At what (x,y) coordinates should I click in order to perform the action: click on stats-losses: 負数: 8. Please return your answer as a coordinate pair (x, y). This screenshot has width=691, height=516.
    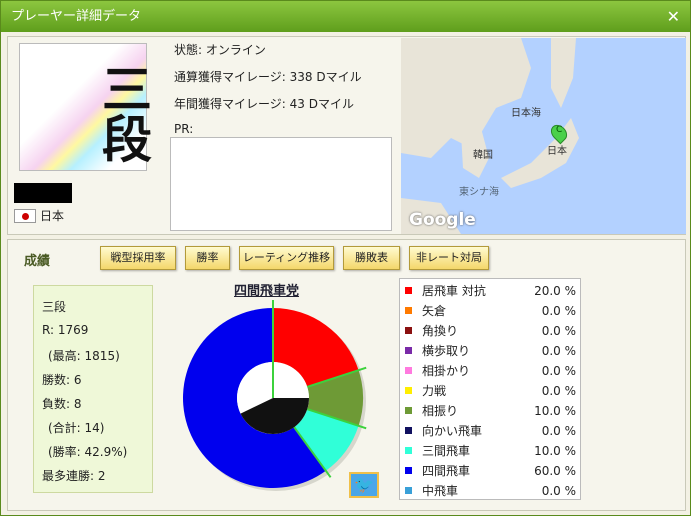
    Looking at the image, I should click on (62, 404).